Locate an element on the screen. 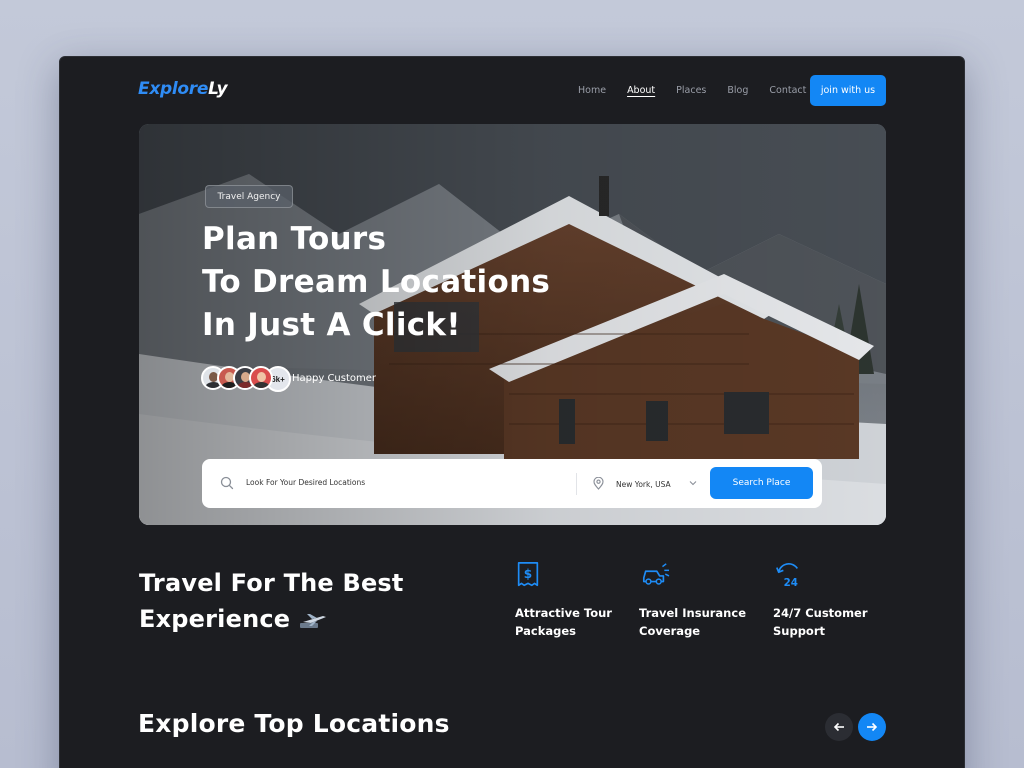  search-icon is located at coordinates (227, 483).